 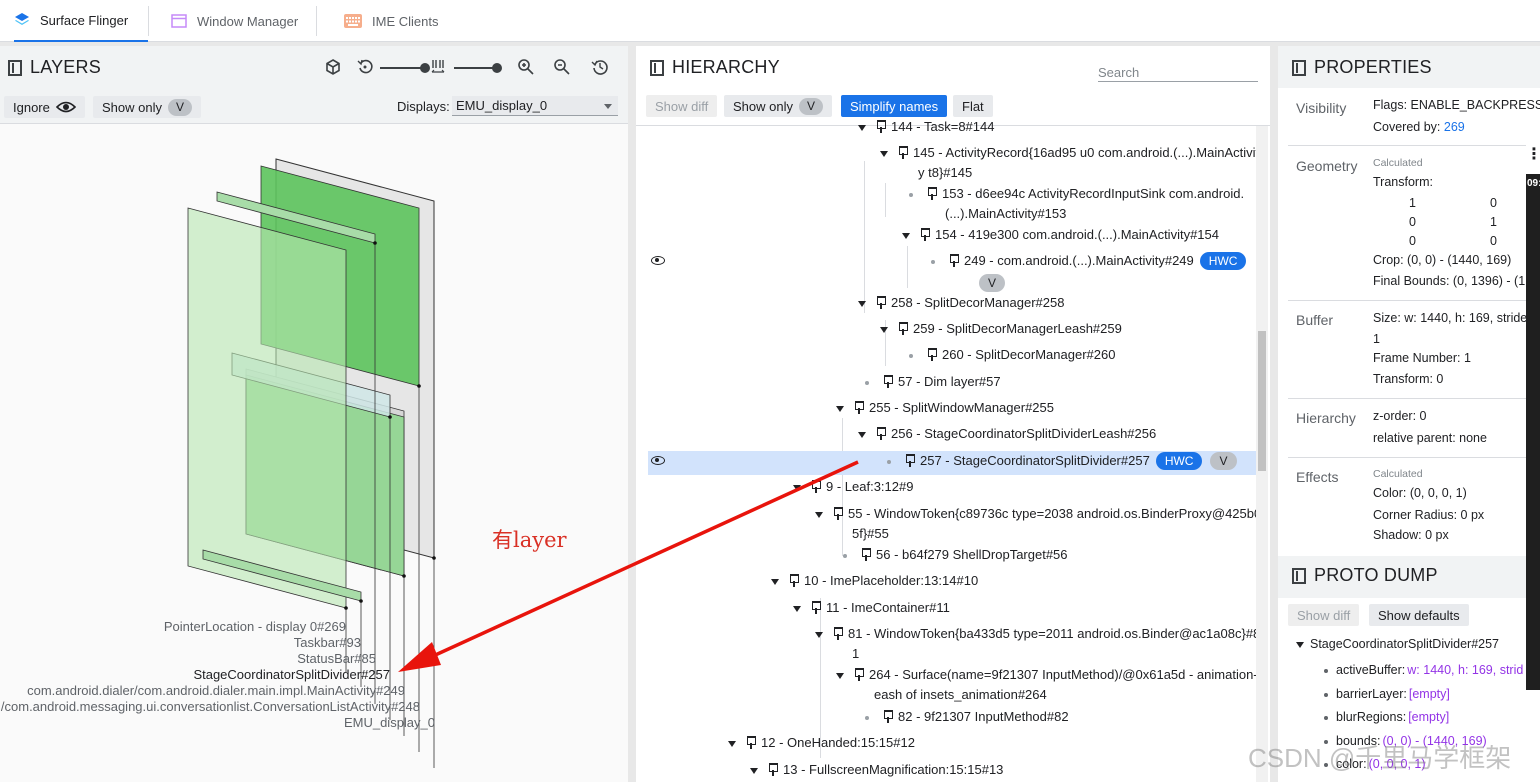 I want to click on layer-label-selected: StageCoordinatorSplitDivider#257, so click(x=291, y=674).